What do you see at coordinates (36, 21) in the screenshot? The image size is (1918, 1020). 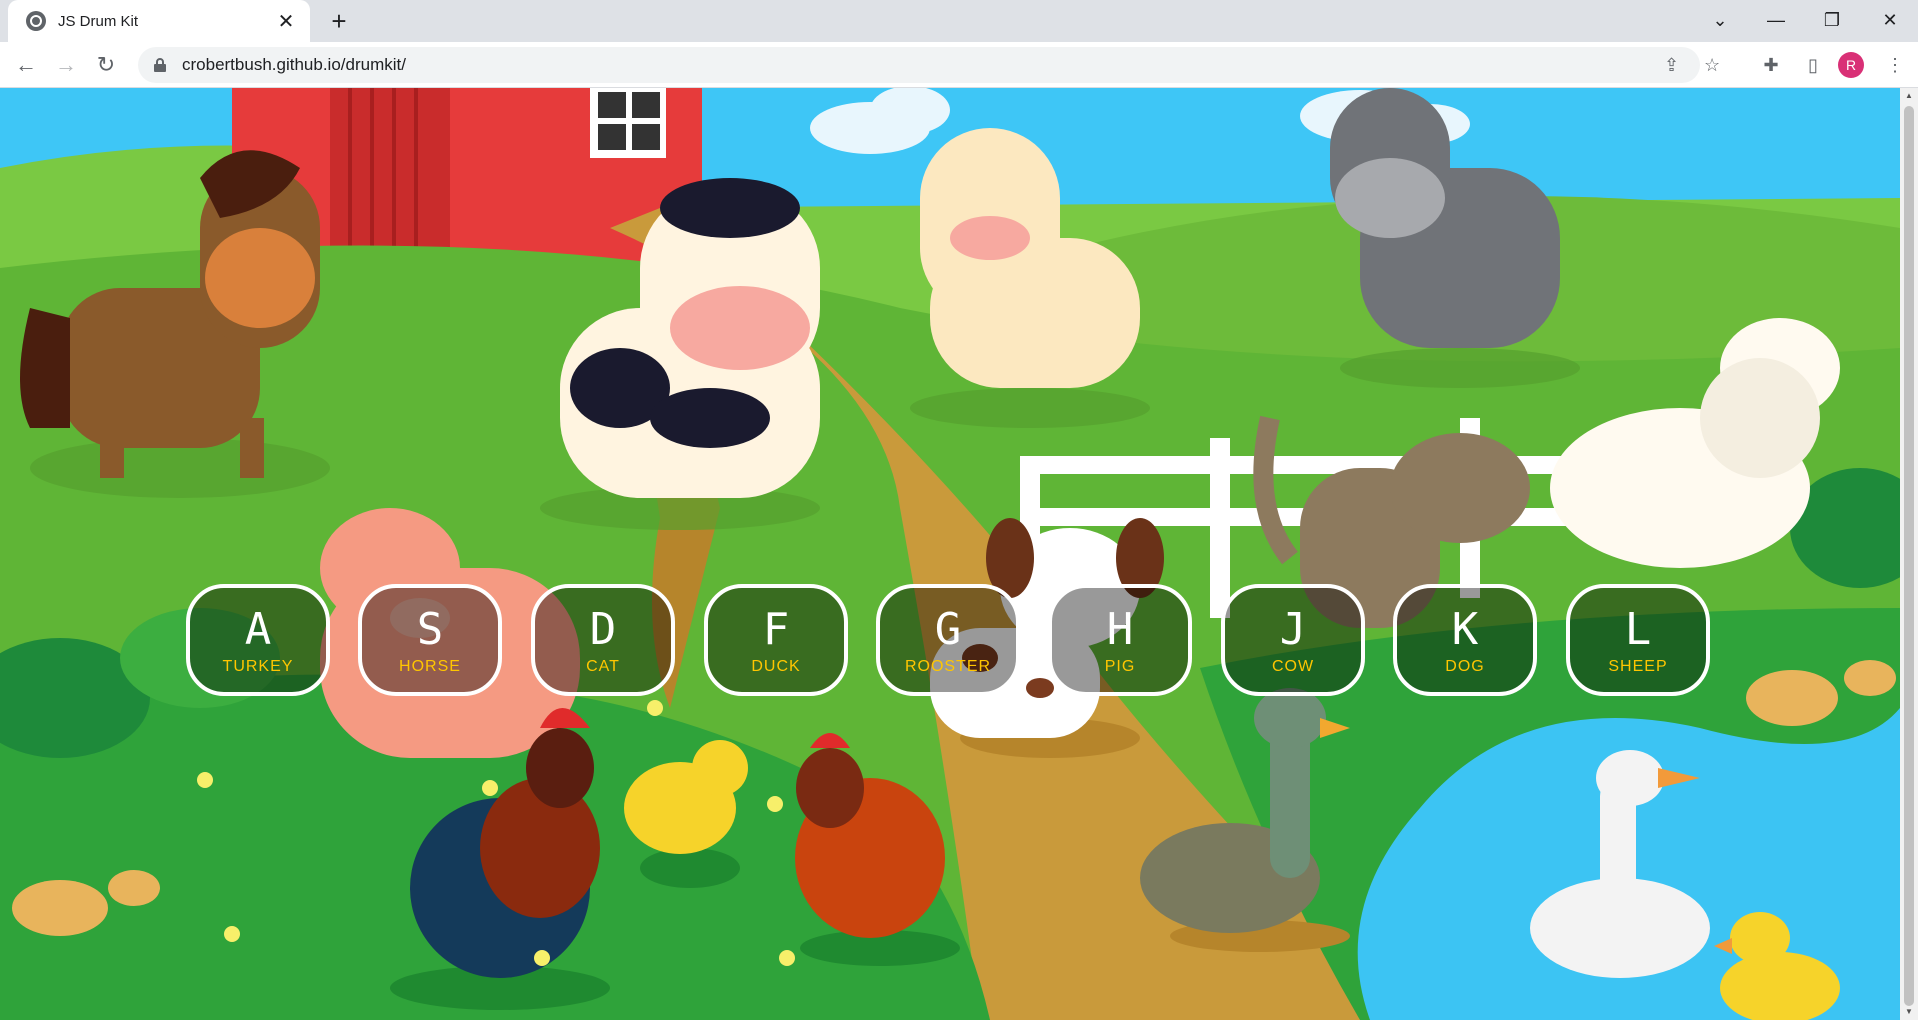 I see `globe-icon` at bounding box center [36, 21].